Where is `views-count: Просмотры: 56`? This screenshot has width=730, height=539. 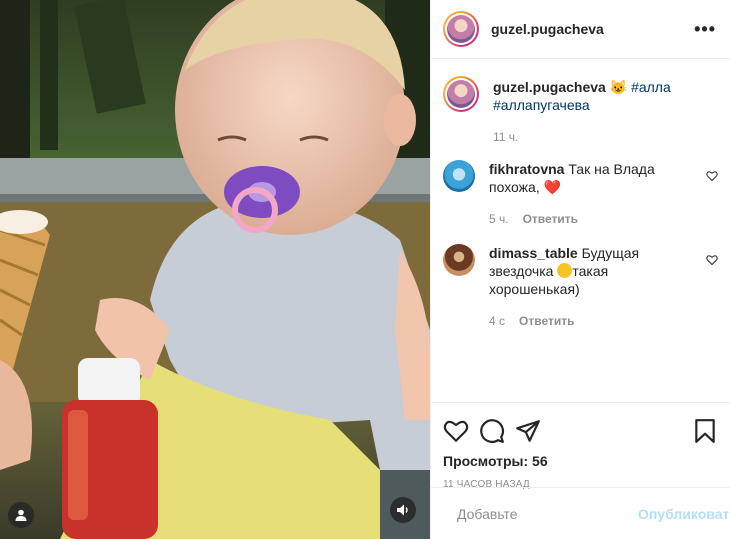 views-count: Просмотры: 56 is located at coordinates (580, 461).